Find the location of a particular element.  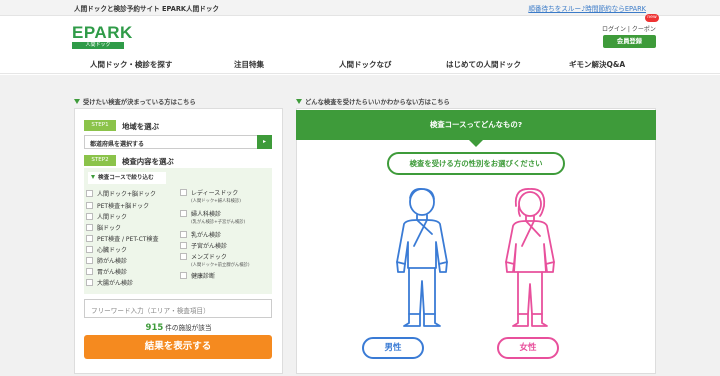

guide-panel-title: 検査コースってどんなもの? is located at coordinates (476, 125).